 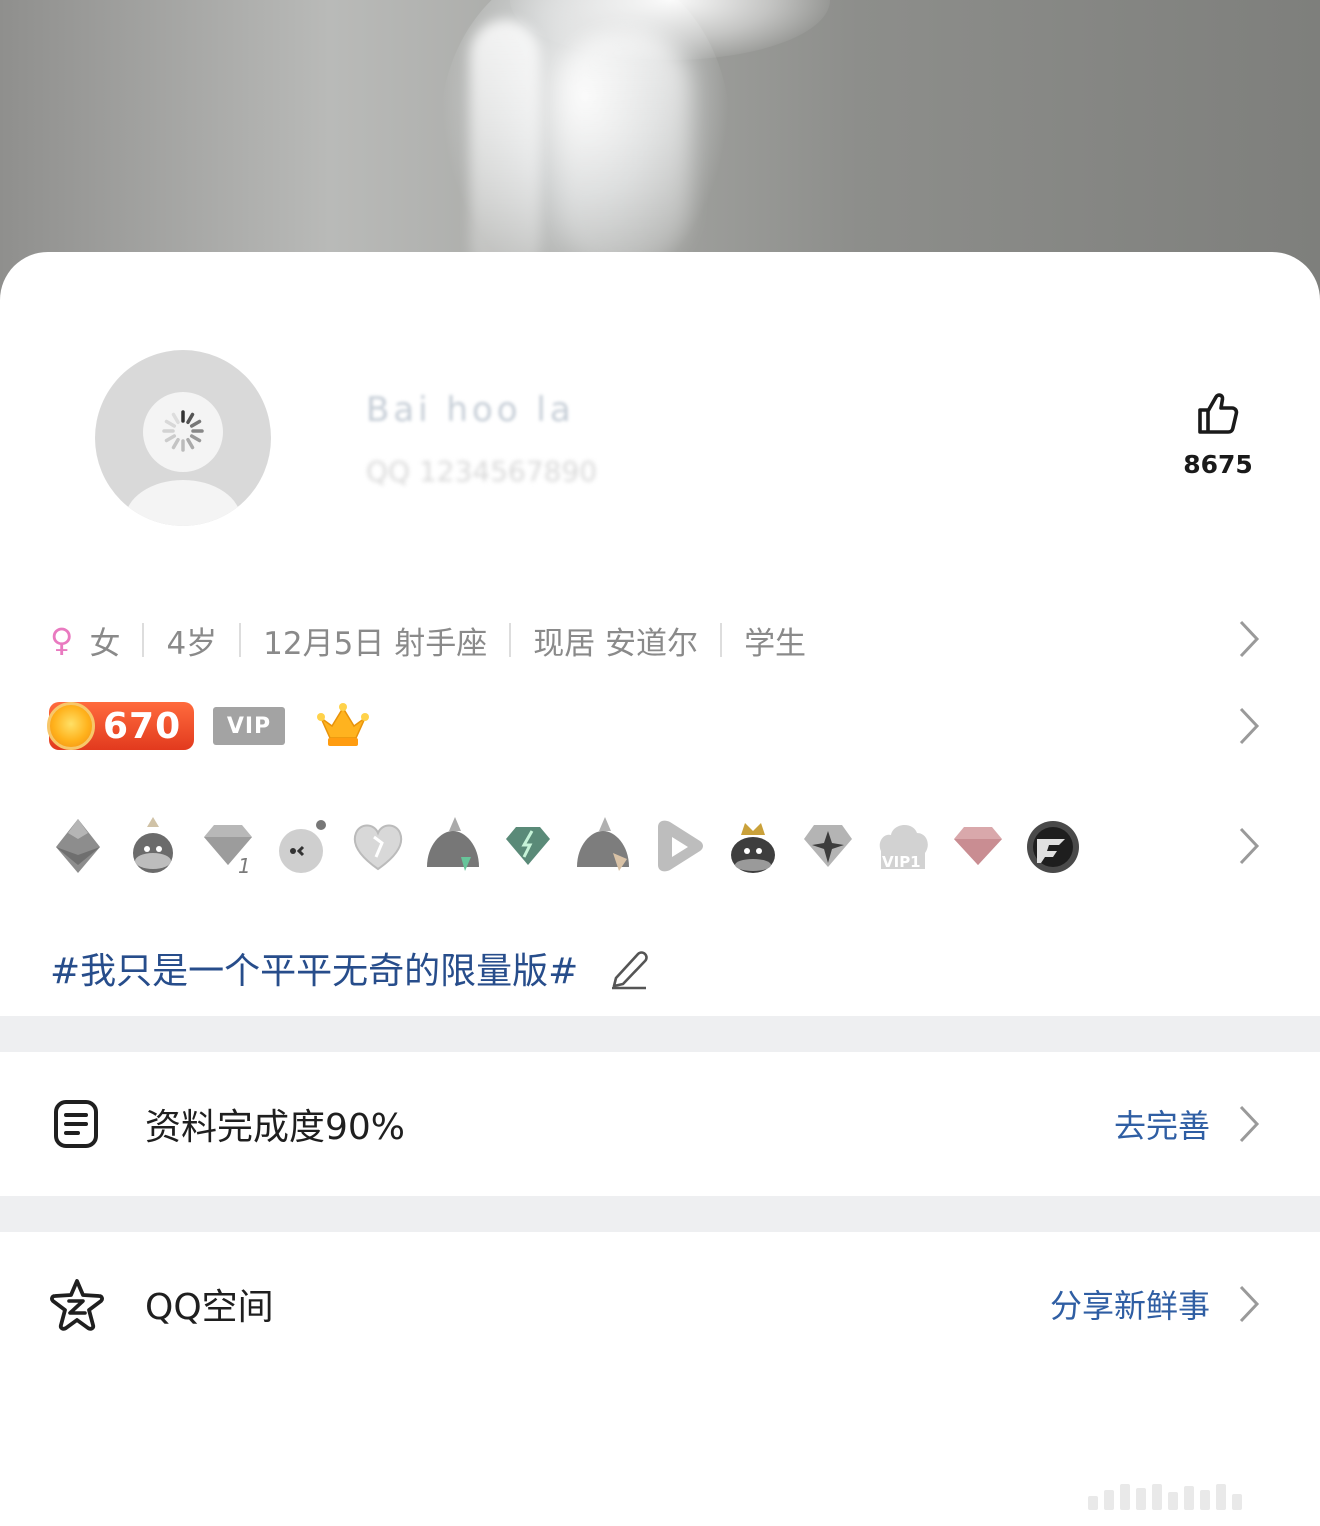 I want to click on diamond-1-medal-icon: 1, so click(x=228, y=845).